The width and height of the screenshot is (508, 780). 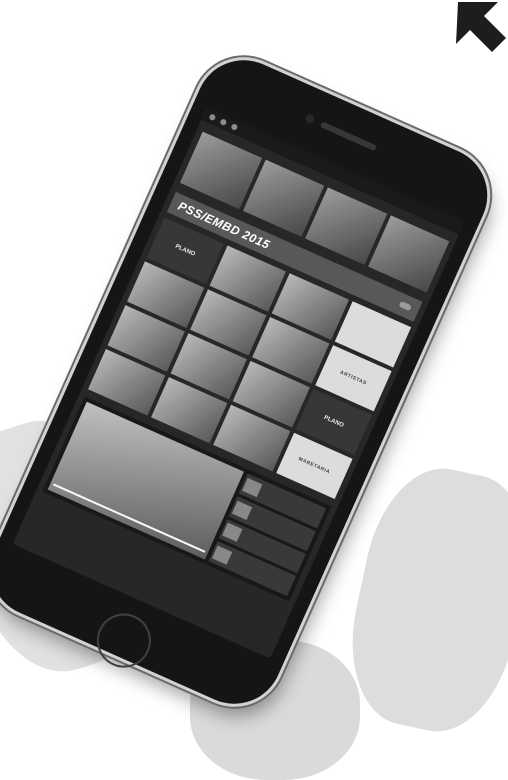 What do you see at coordinates (353, 378) in the screenshot?
I see `tile-label: ARTISTAS` at bounding box center [353, 378].